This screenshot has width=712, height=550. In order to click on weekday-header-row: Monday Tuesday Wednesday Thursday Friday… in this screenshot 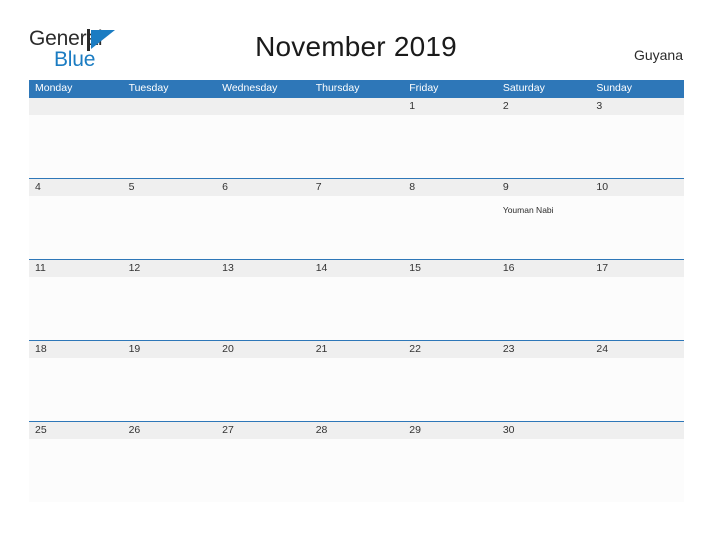, I will do `click(356, 88)`.